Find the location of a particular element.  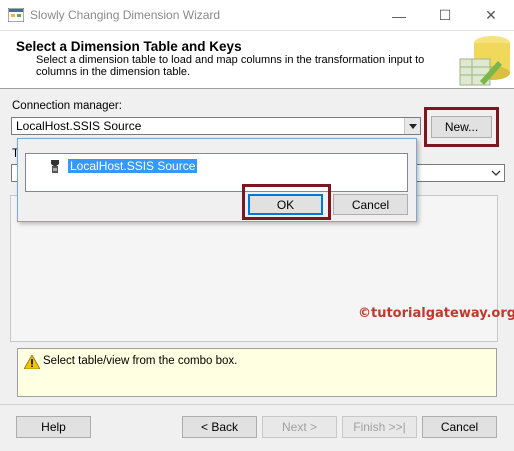

next-button-label: Next > is located at coordinates (299, 427).